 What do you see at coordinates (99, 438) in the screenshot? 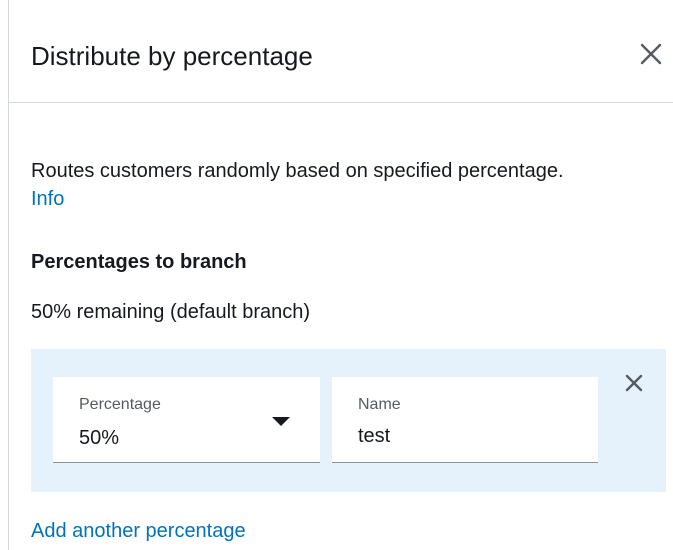
I see `percentage-value: 50%` at bounding box center [99, 438].